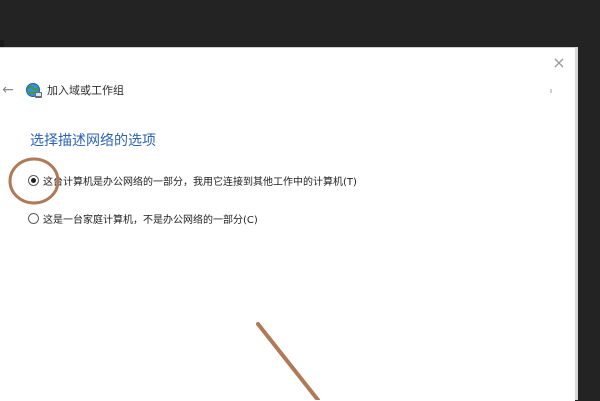 This screenshot has height=401, width=600. I want to click on window-border, so click(576, 223).